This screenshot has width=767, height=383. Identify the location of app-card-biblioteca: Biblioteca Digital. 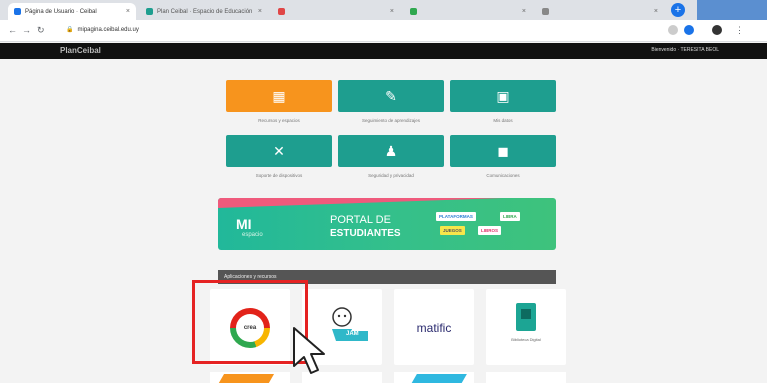
(526, 327).